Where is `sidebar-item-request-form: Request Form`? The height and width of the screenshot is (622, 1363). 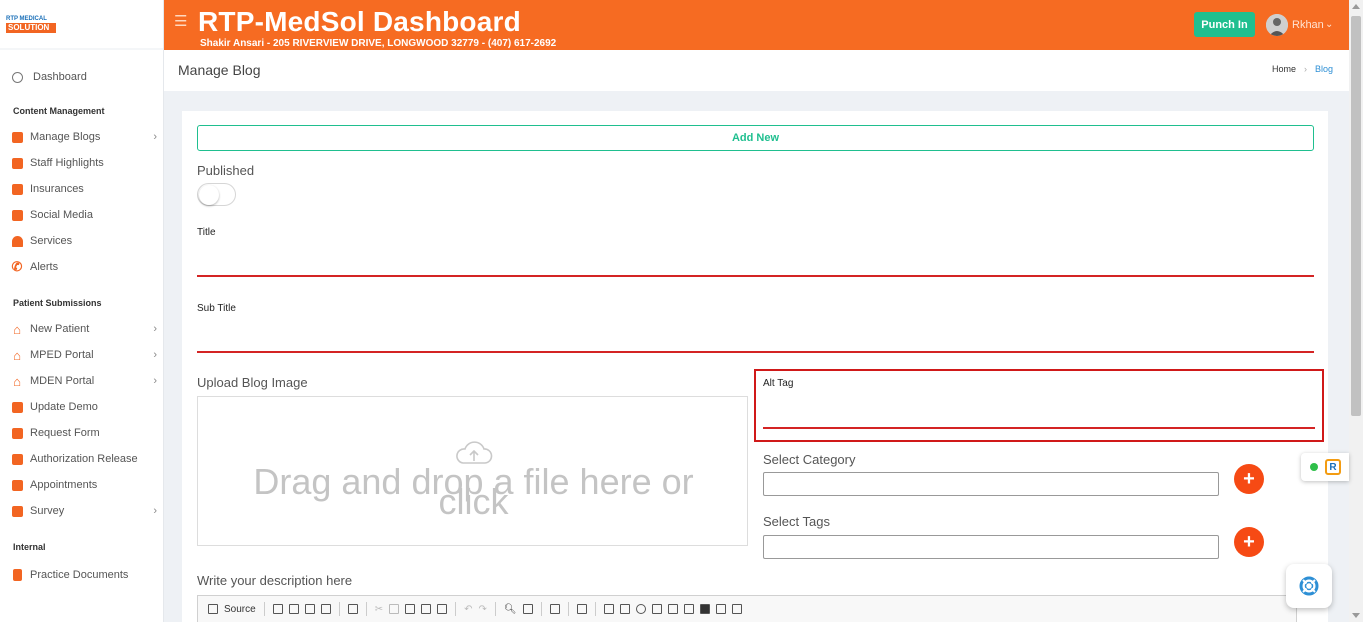 sidebar-item-request-form: Request Form is located at coordinates (81, 433).